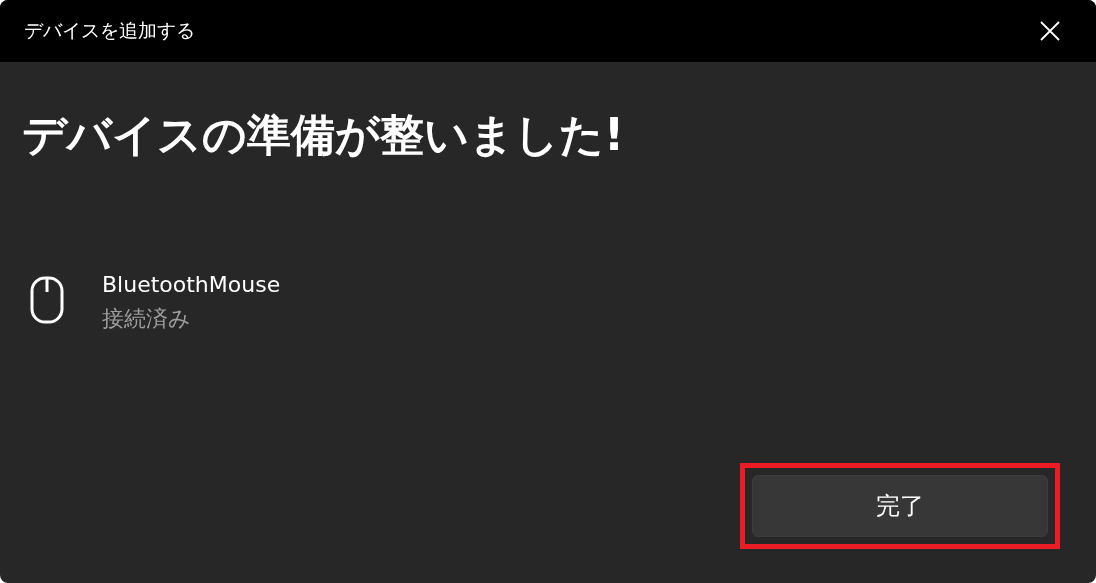 The image size is (1096, 583). I want to click on mouse-icon, so click(47, 300).